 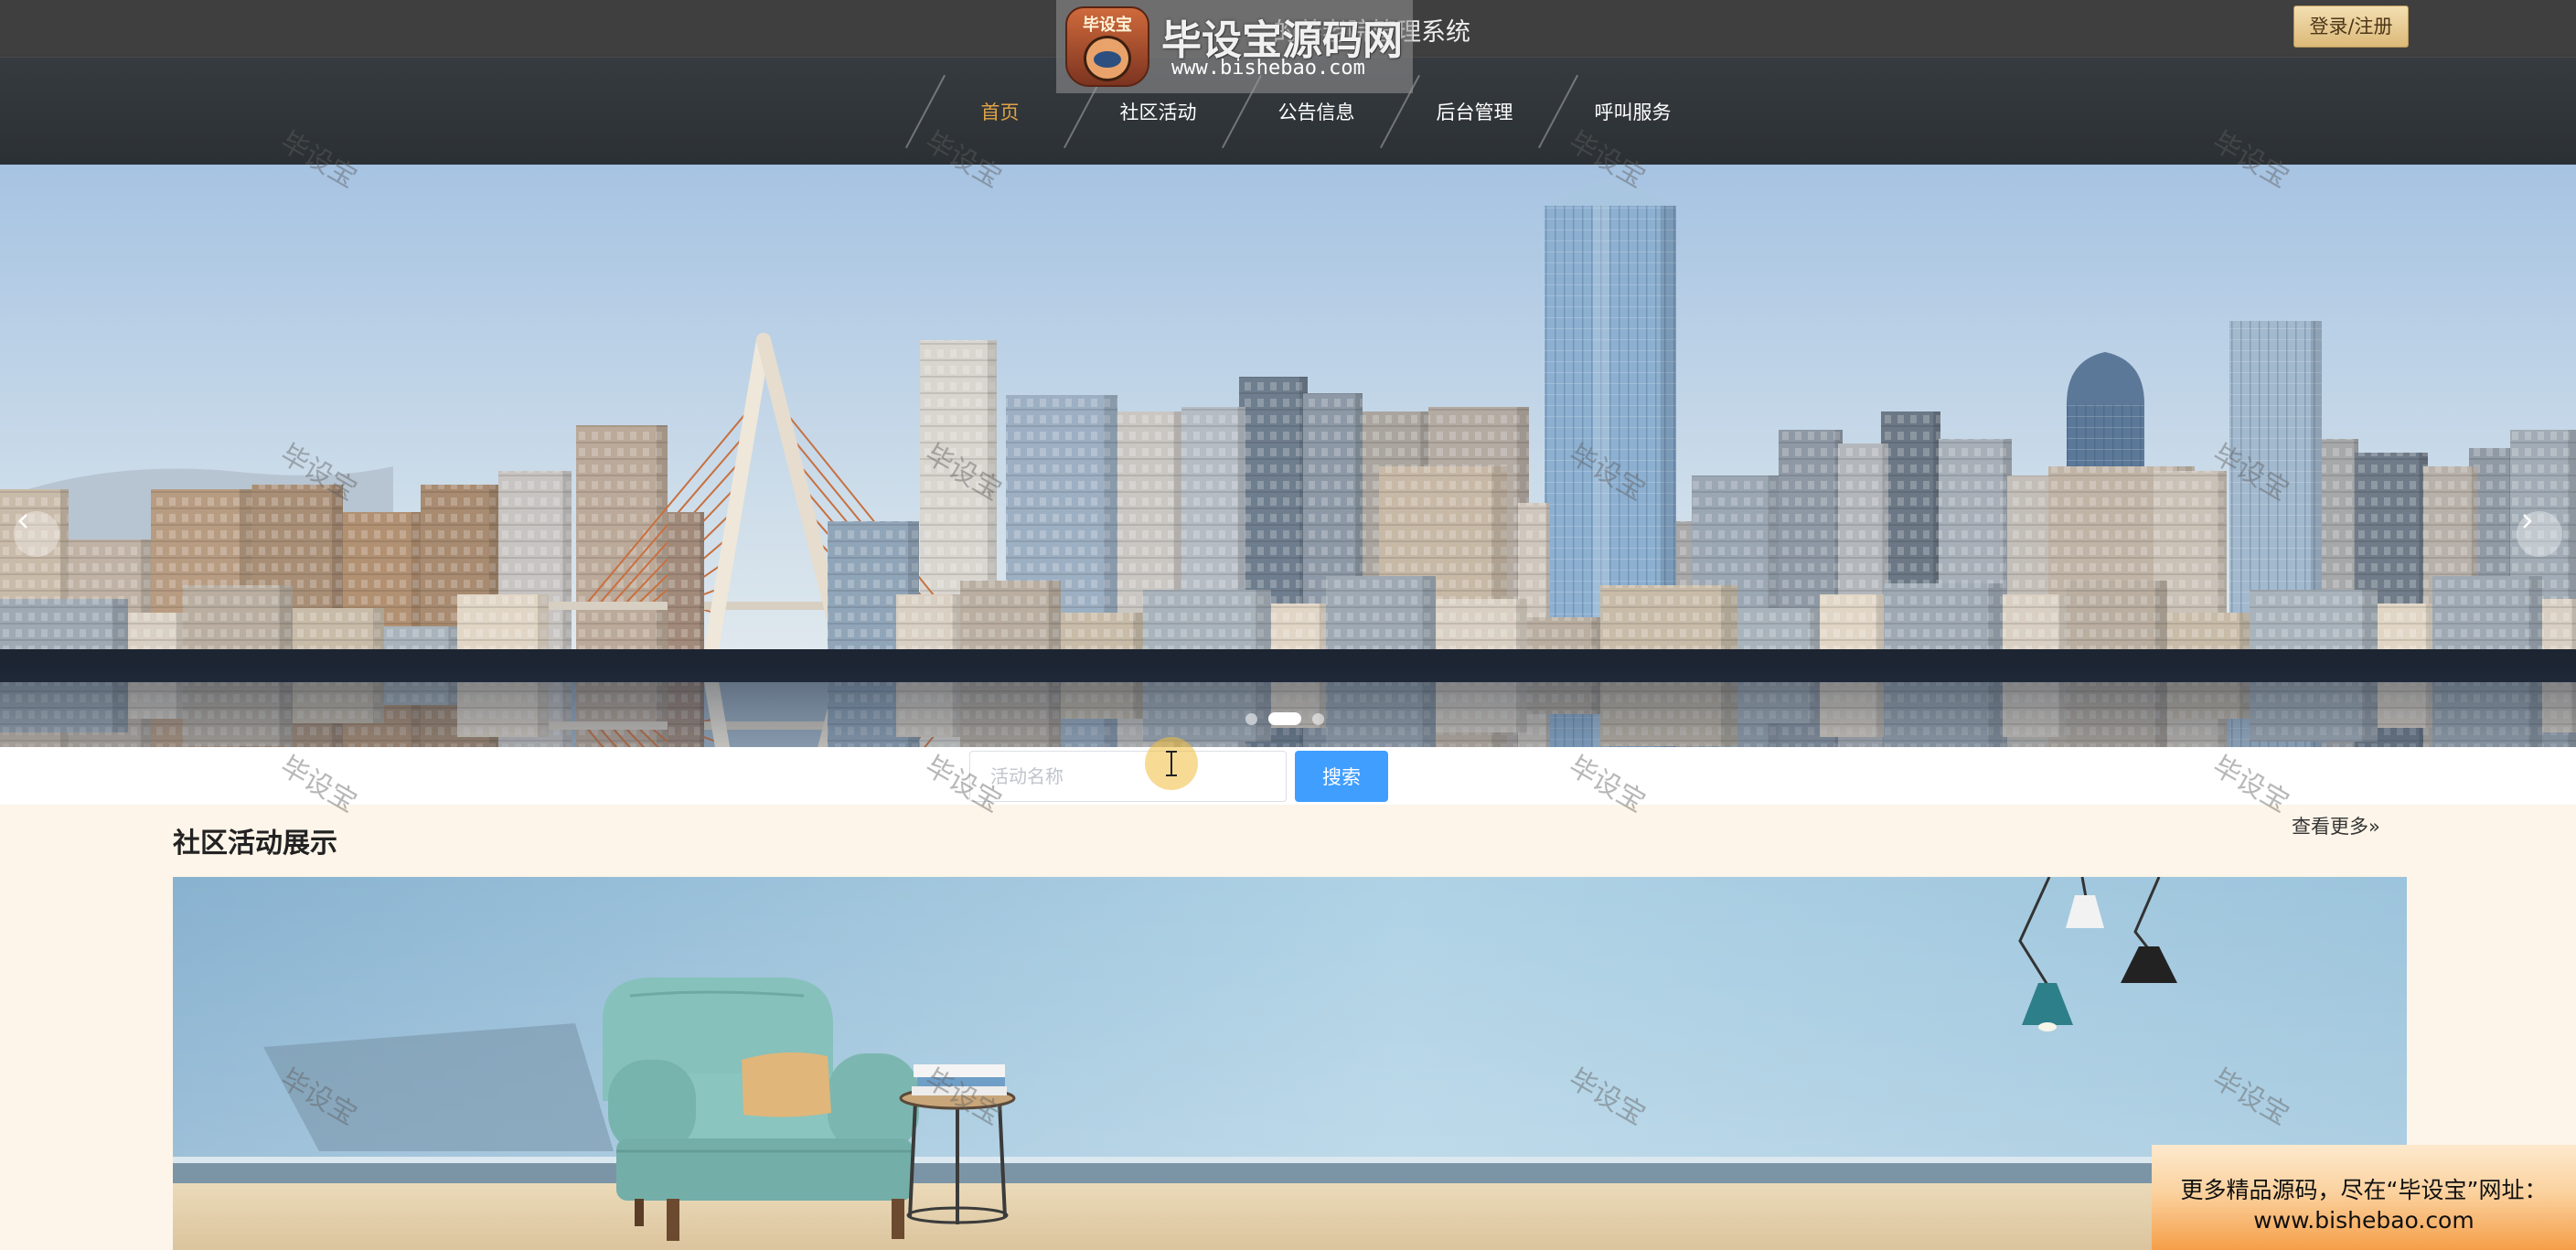 What do you see at coordinates (2336, 825) in the screenshot?
I see `view-more-link: 查看更多»` at bounding box center [2336, 825].